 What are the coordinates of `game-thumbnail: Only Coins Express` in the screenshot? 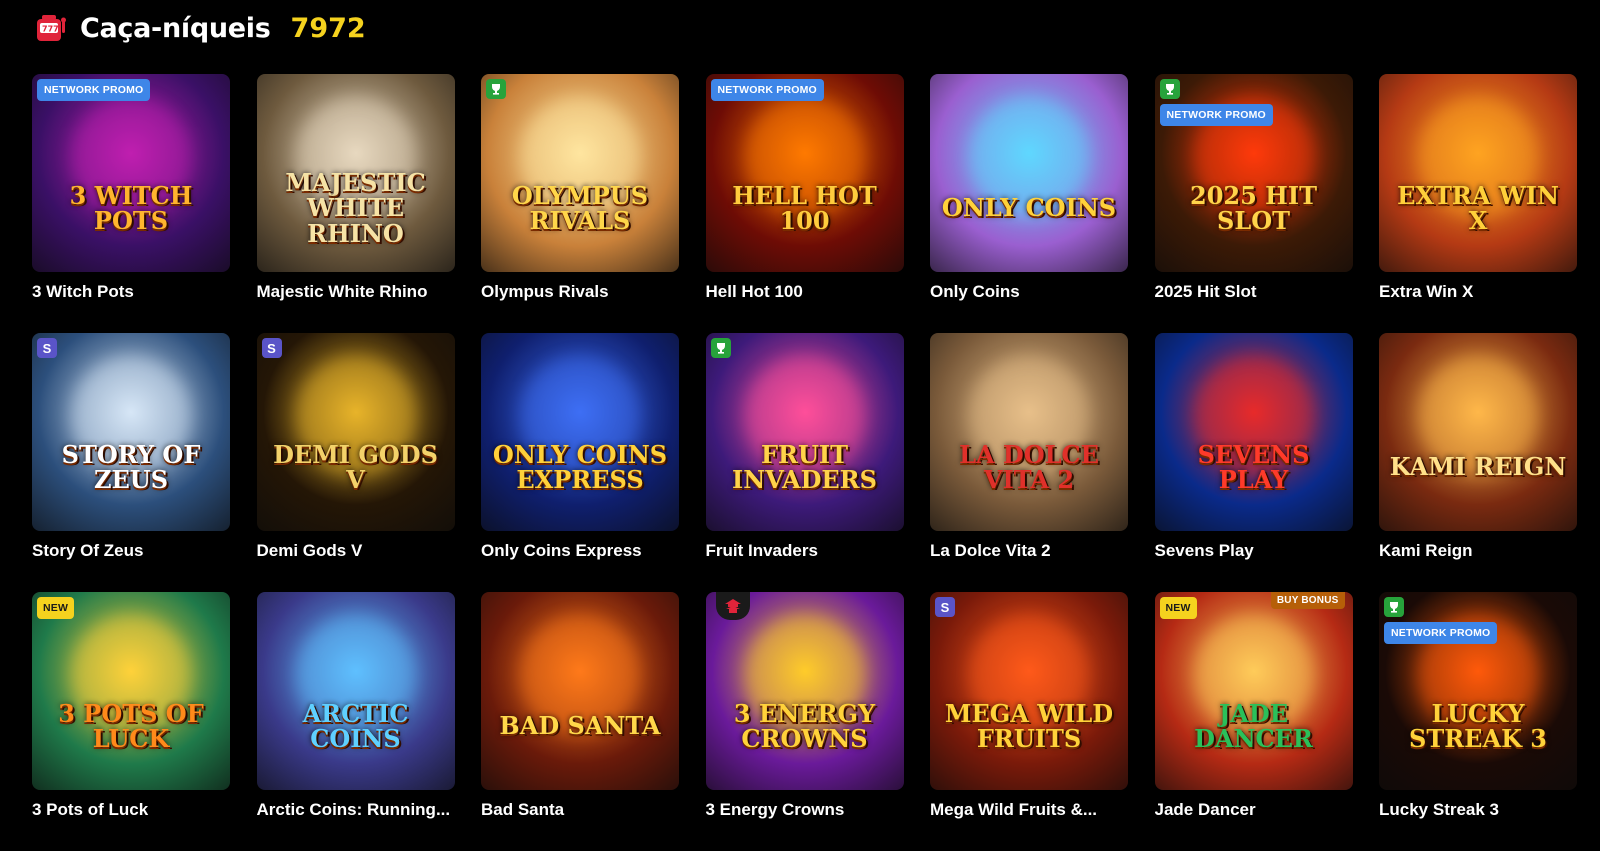 It's located at (580, 432).